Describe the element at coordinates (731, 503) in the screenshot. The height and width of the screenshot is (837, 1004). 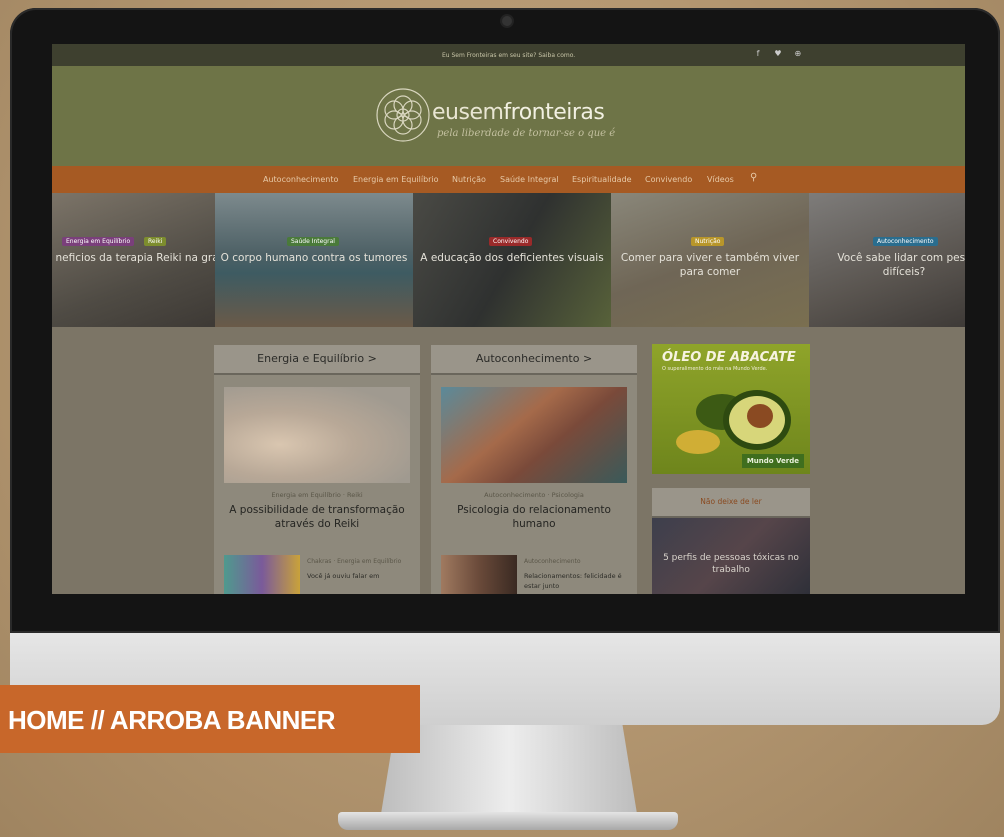
I see `widget-heading: Não deixe de ler` at that location.